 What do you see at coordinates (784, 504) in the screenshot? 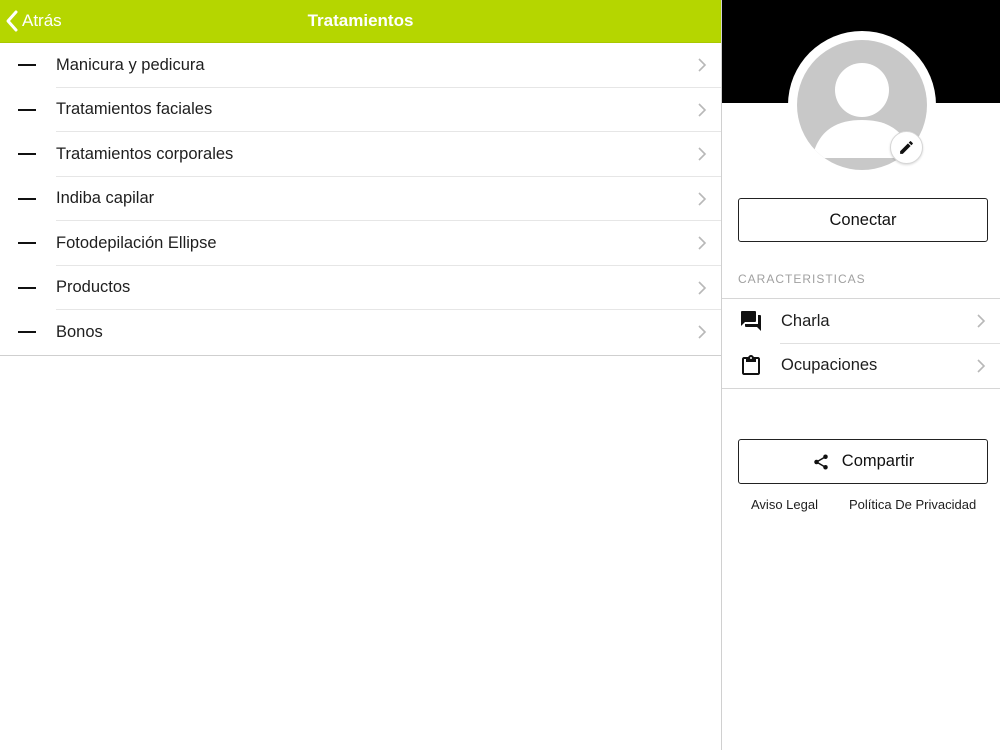
I see `legal-notice-link: Aviso Legal` at bounding box center [784, 504].